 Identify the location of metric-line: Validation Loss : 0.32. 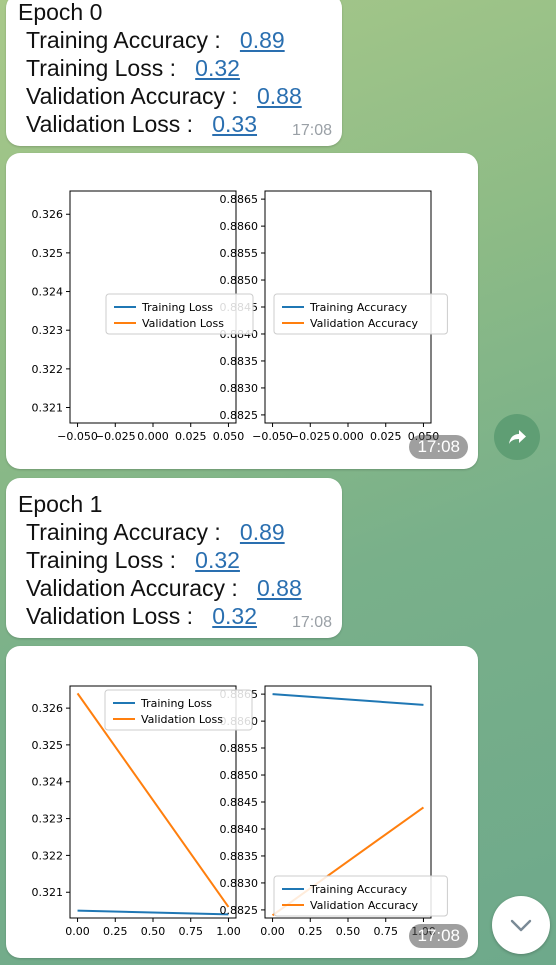
(174, 616).